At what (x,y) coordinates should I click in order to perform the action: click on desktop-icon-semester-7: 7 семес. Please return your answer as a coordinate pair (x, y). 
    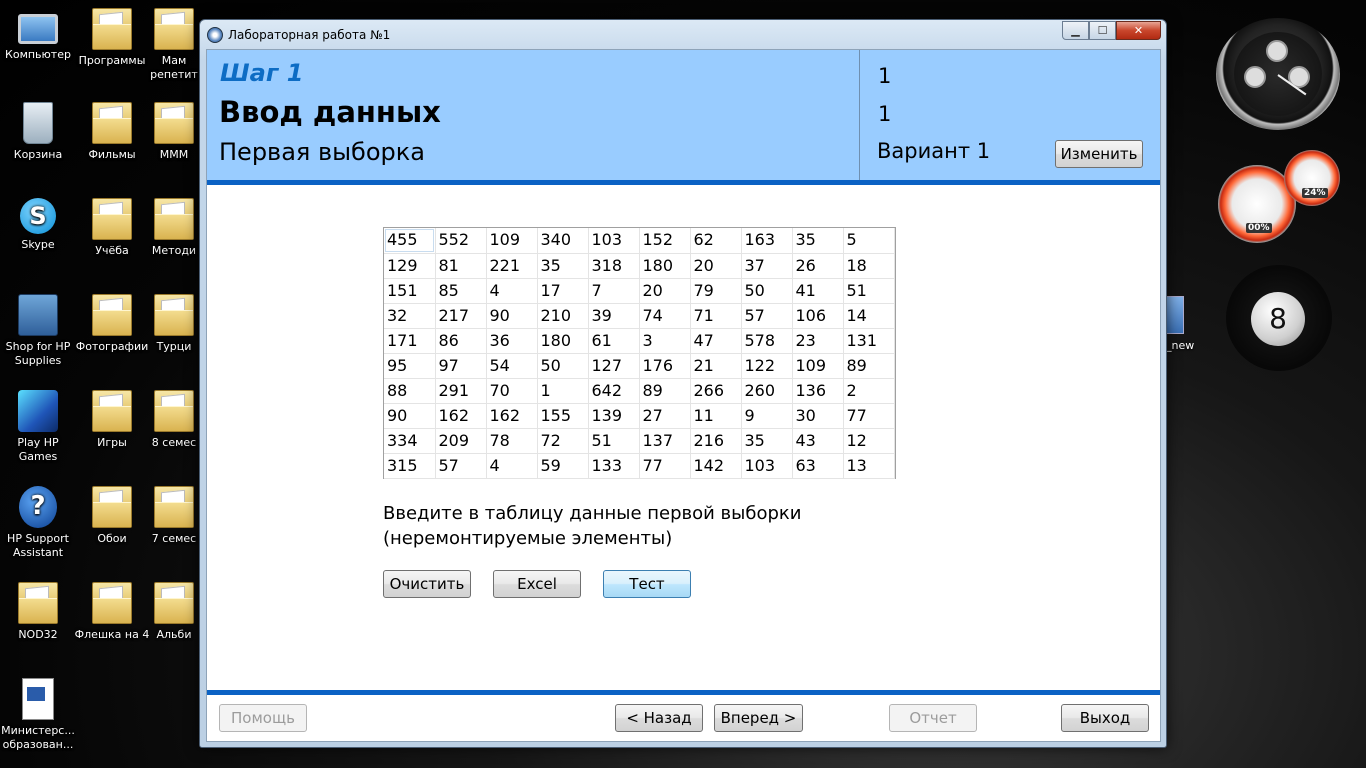
    Looking at the image, I should click on (174, 516).